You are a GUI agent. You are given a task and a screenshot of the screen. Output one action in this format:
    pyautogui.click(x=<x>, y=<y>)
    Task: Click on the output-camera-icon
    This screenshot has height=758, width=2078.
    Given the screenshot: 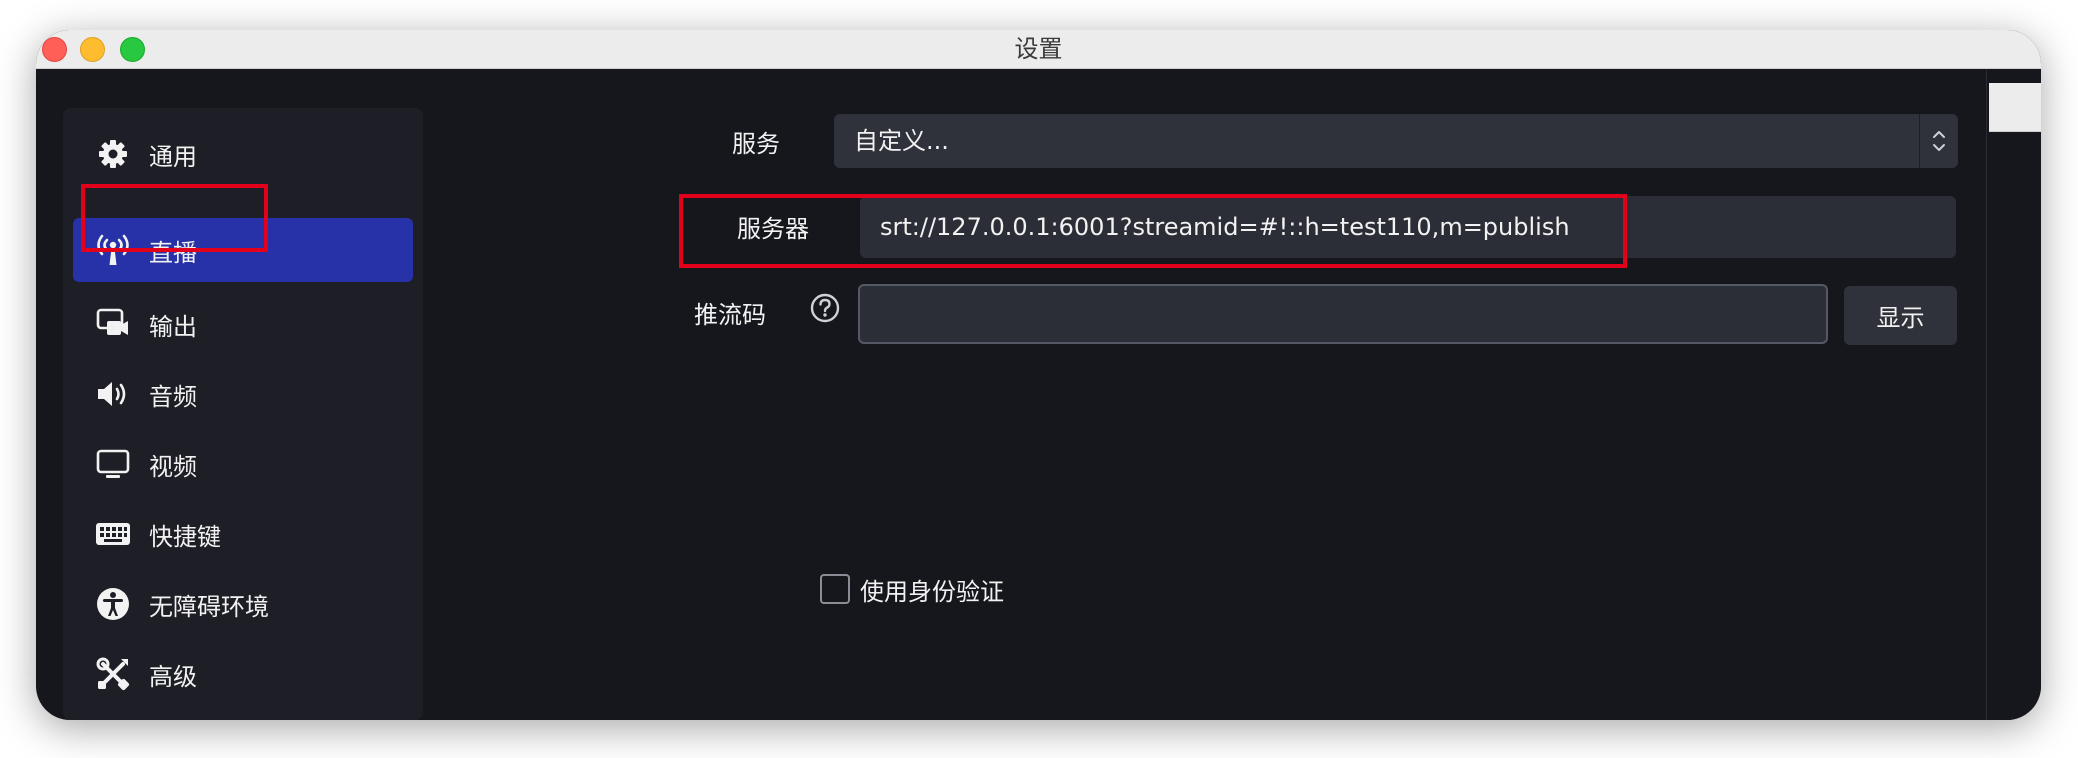 What is the action you would take?
    pyautogui.click(x=113, y=324)
    